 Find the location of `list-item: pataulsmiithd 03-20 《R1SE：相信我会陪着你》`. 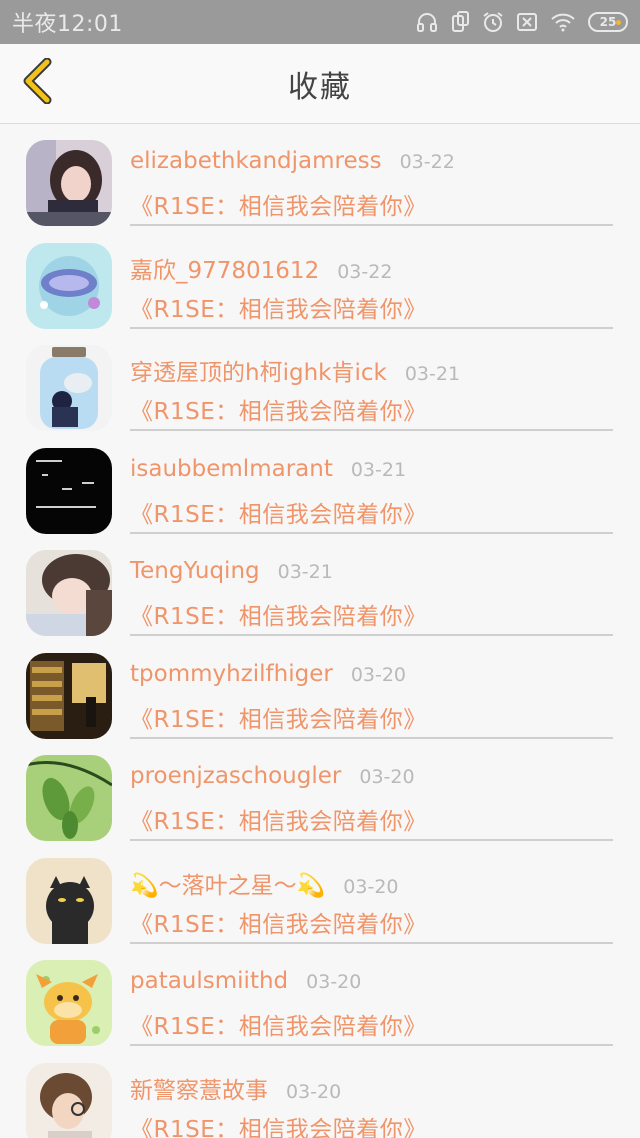

list-item: pataulsmiithd 03-20 《R1SE：相信我会陪着你》 is located at coordinates (320, 995).